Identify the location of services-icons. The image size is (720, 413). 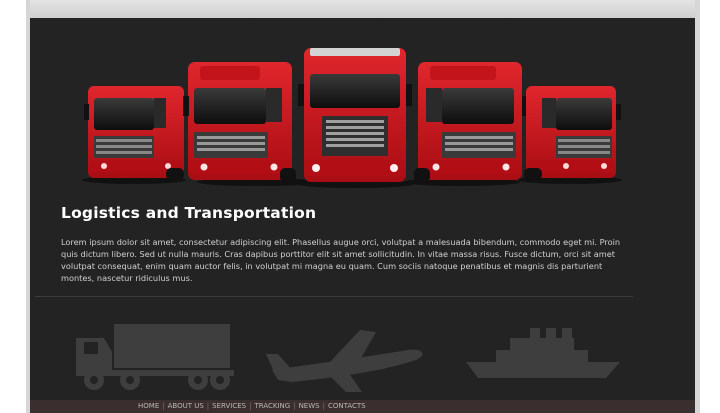
(348, 358).